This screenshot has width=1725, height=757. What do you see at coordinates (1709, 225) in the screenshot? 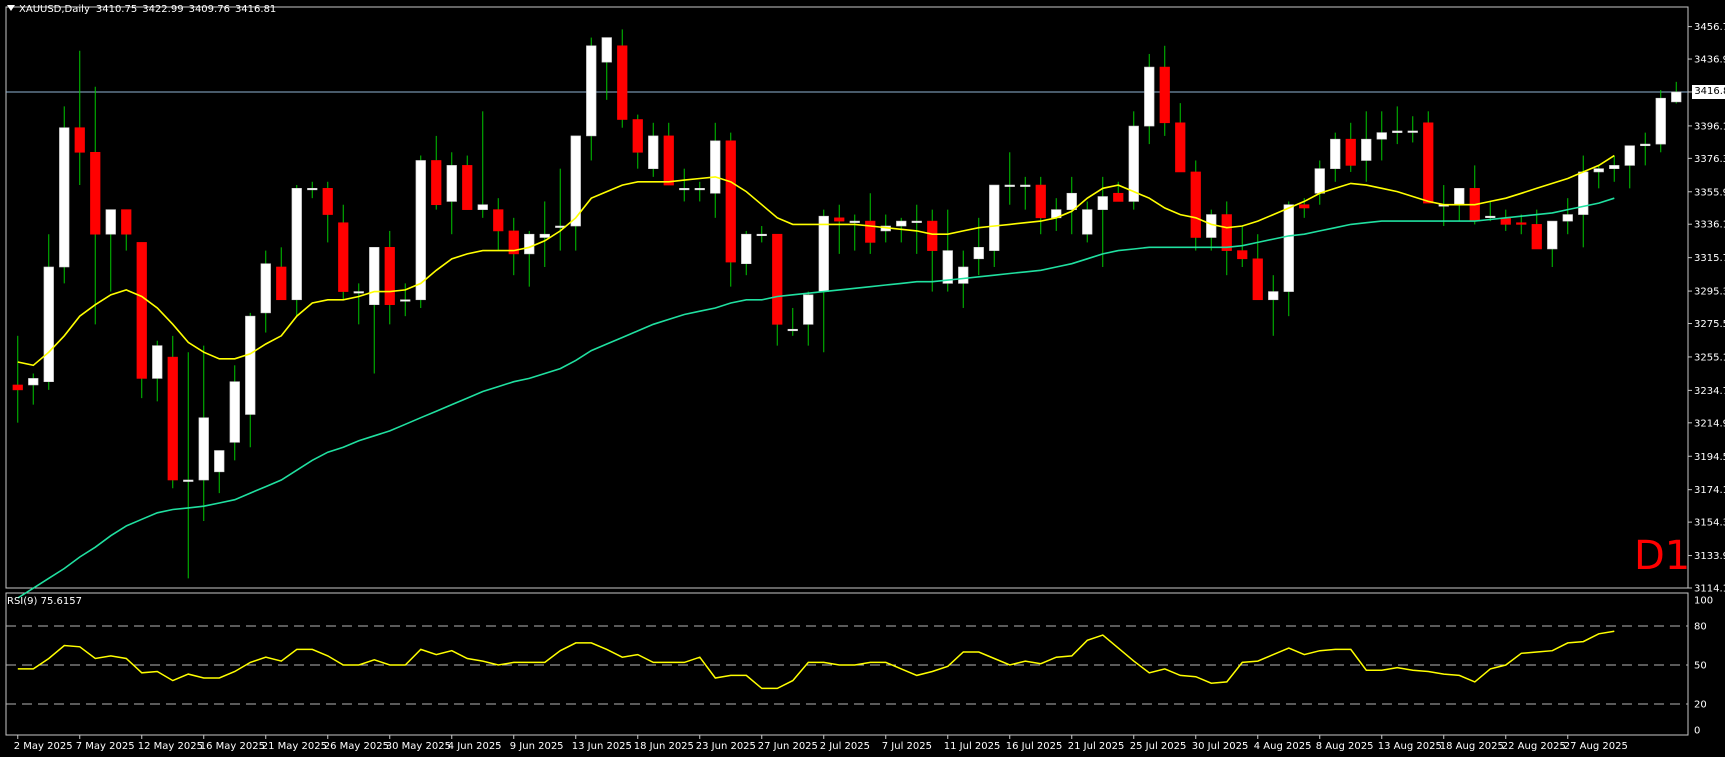
I see `price-tick-label: 3336.10` at bounding box center [1709, 225].